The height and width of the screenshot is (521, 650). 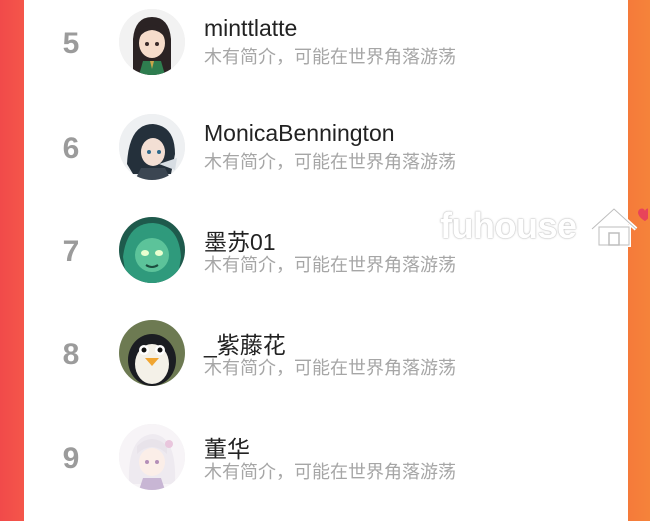 I want to click on rank-number: 6, so click(x=71, y=148).